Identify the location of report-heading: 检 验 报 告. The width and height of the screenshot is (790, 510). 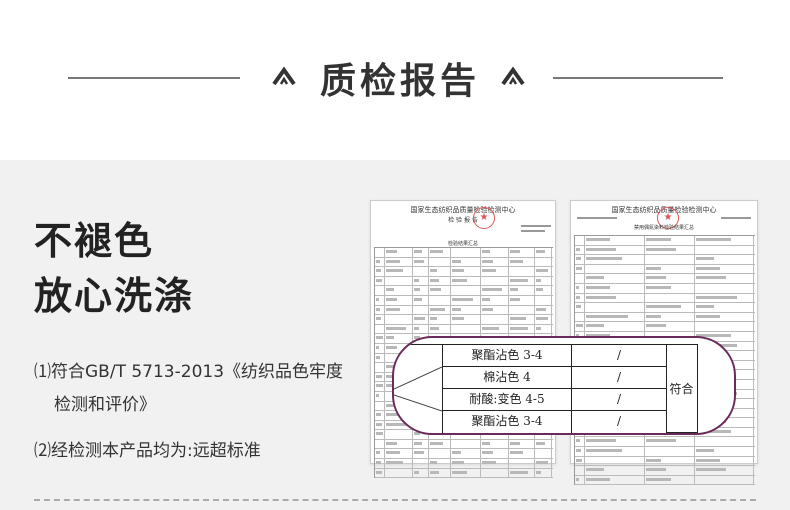
(463, 220).